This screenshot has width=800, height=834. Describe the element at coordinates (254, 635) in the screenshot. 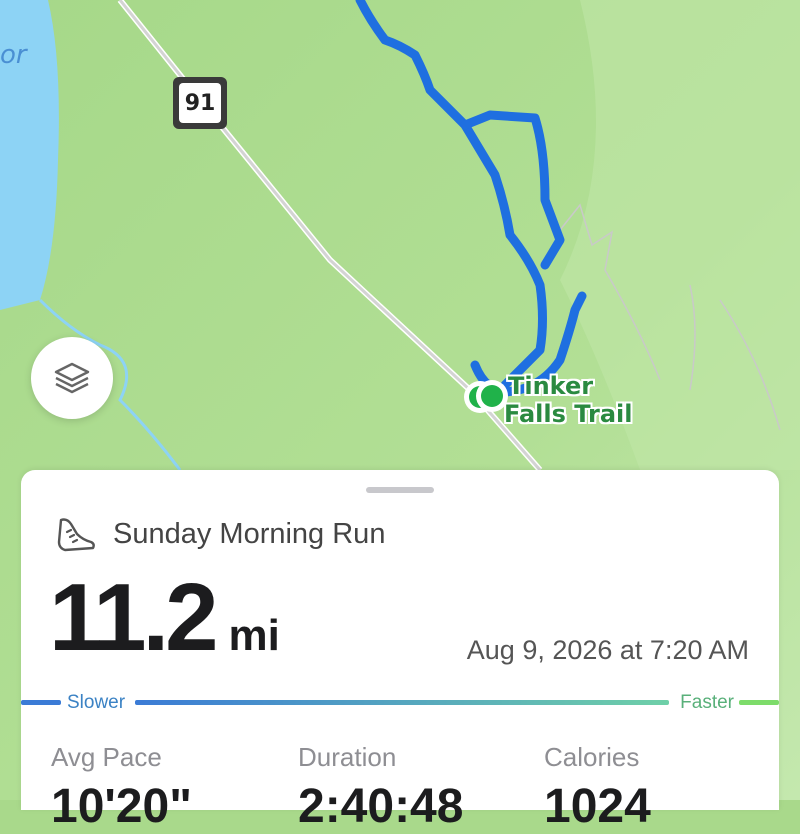

I see `distance-unit: mi` at that location.